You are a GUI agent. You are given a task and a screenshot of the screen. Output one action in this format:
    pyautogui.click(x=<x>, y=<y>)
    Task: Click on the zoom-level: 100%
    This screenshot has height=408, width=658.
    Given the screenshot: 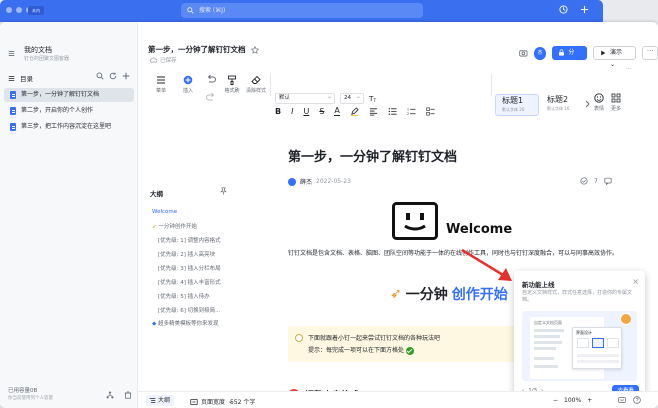 What is the action you would take?
    pyautogui.click(x=573, y=400)
    